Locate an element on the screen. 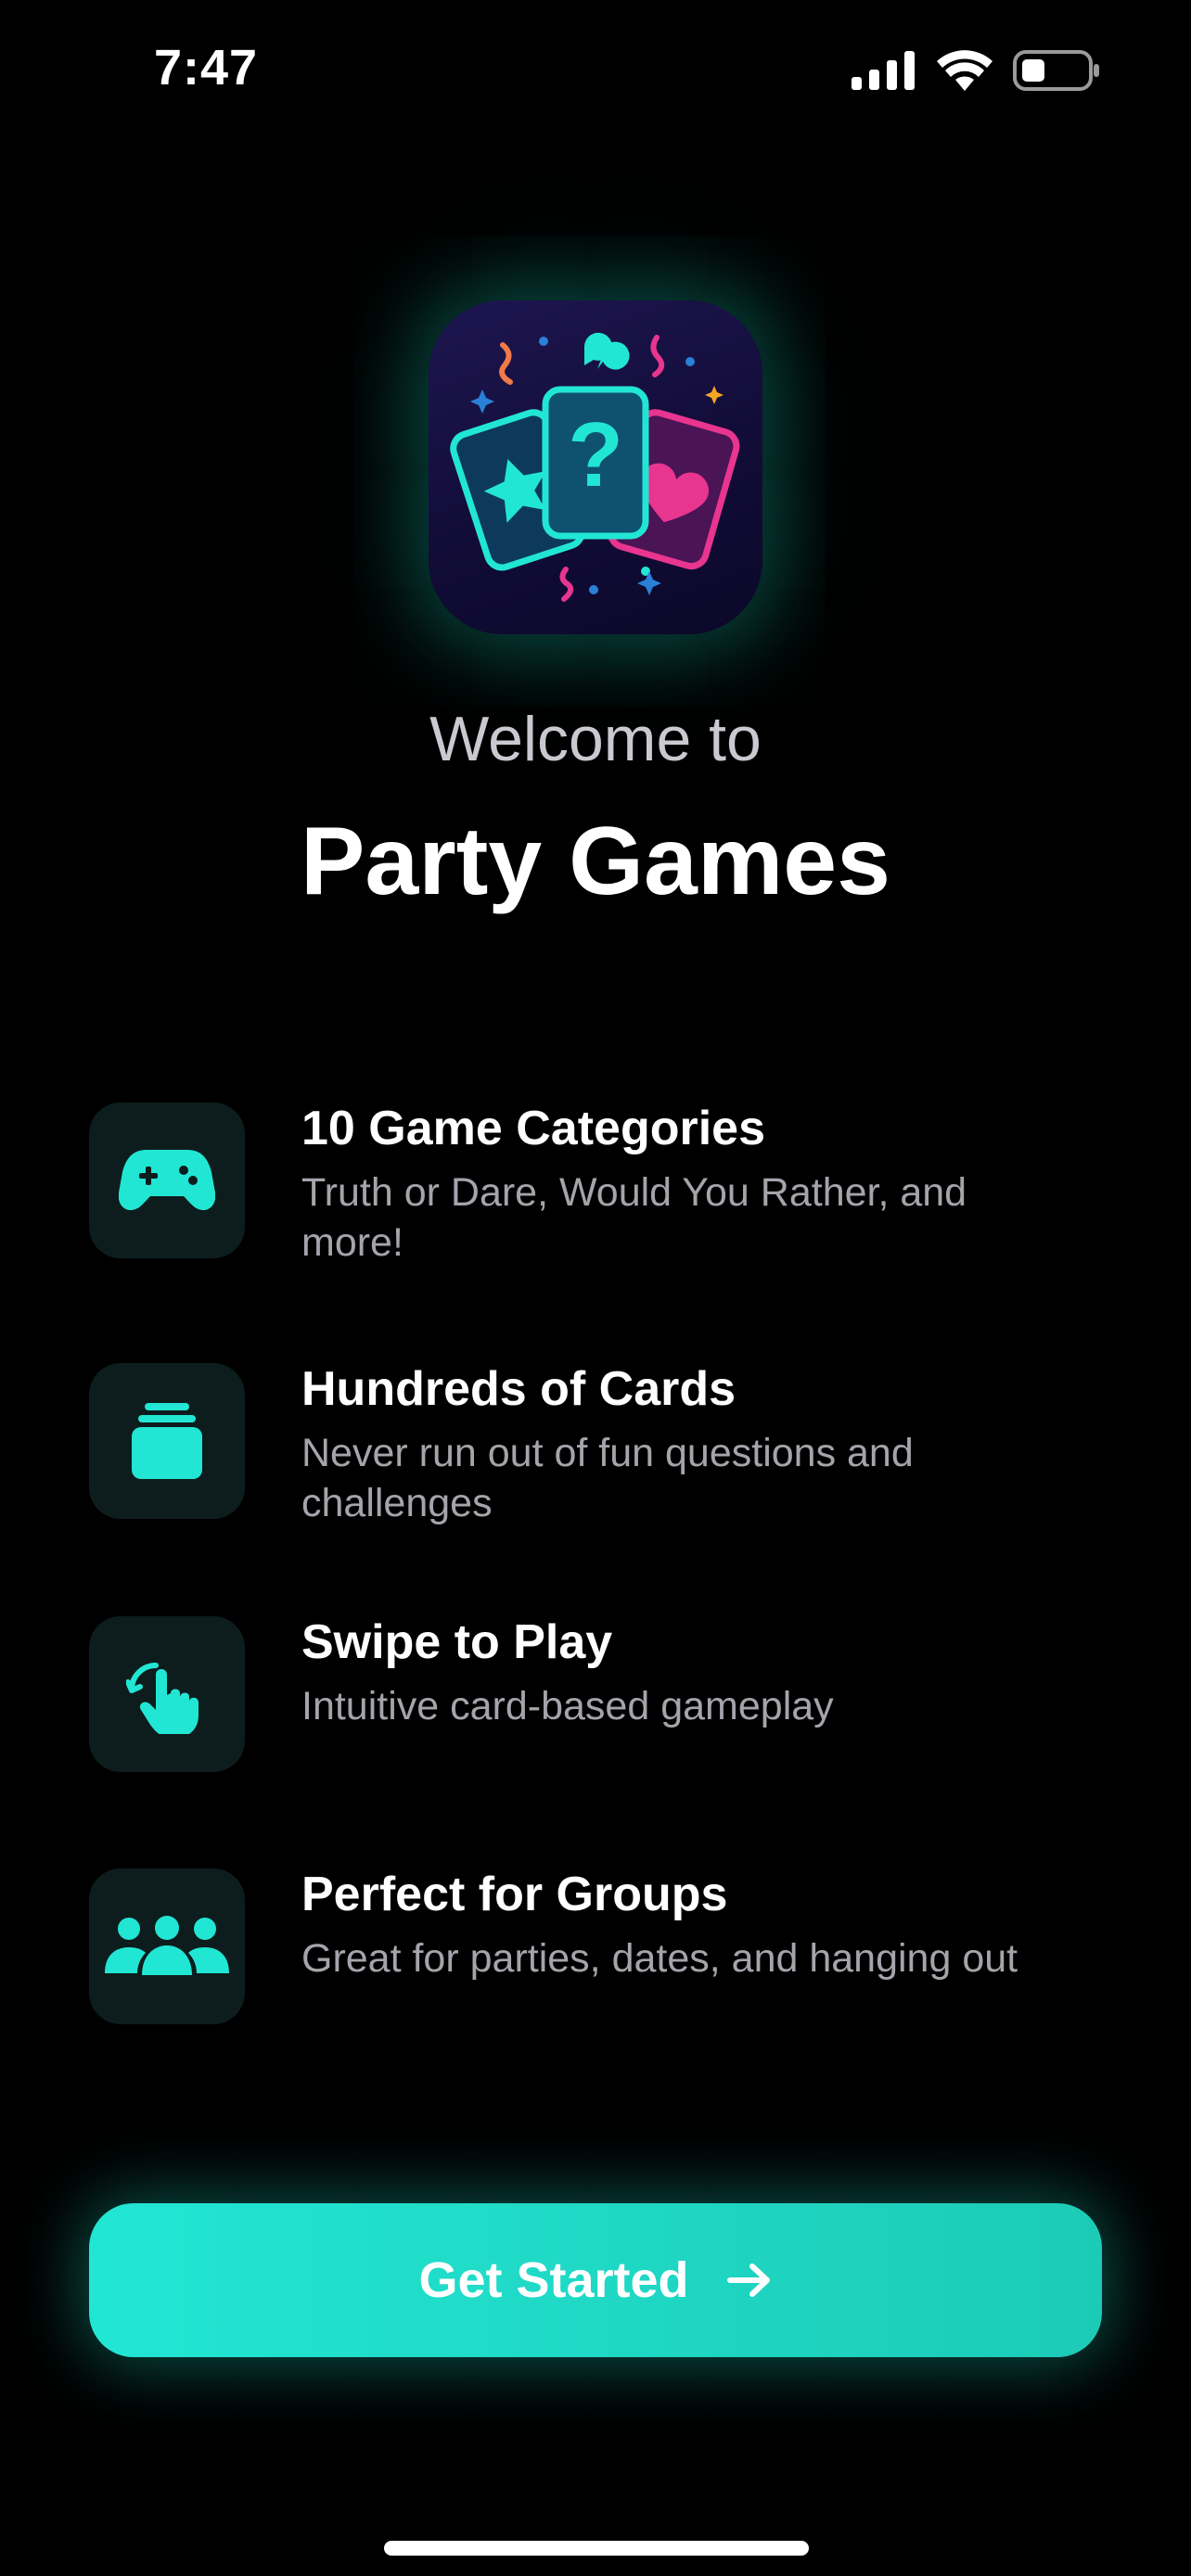 The height and width of the screenshot is (2576, 1191). get-started-button: Get Started is located at coordinates (595, 2280).